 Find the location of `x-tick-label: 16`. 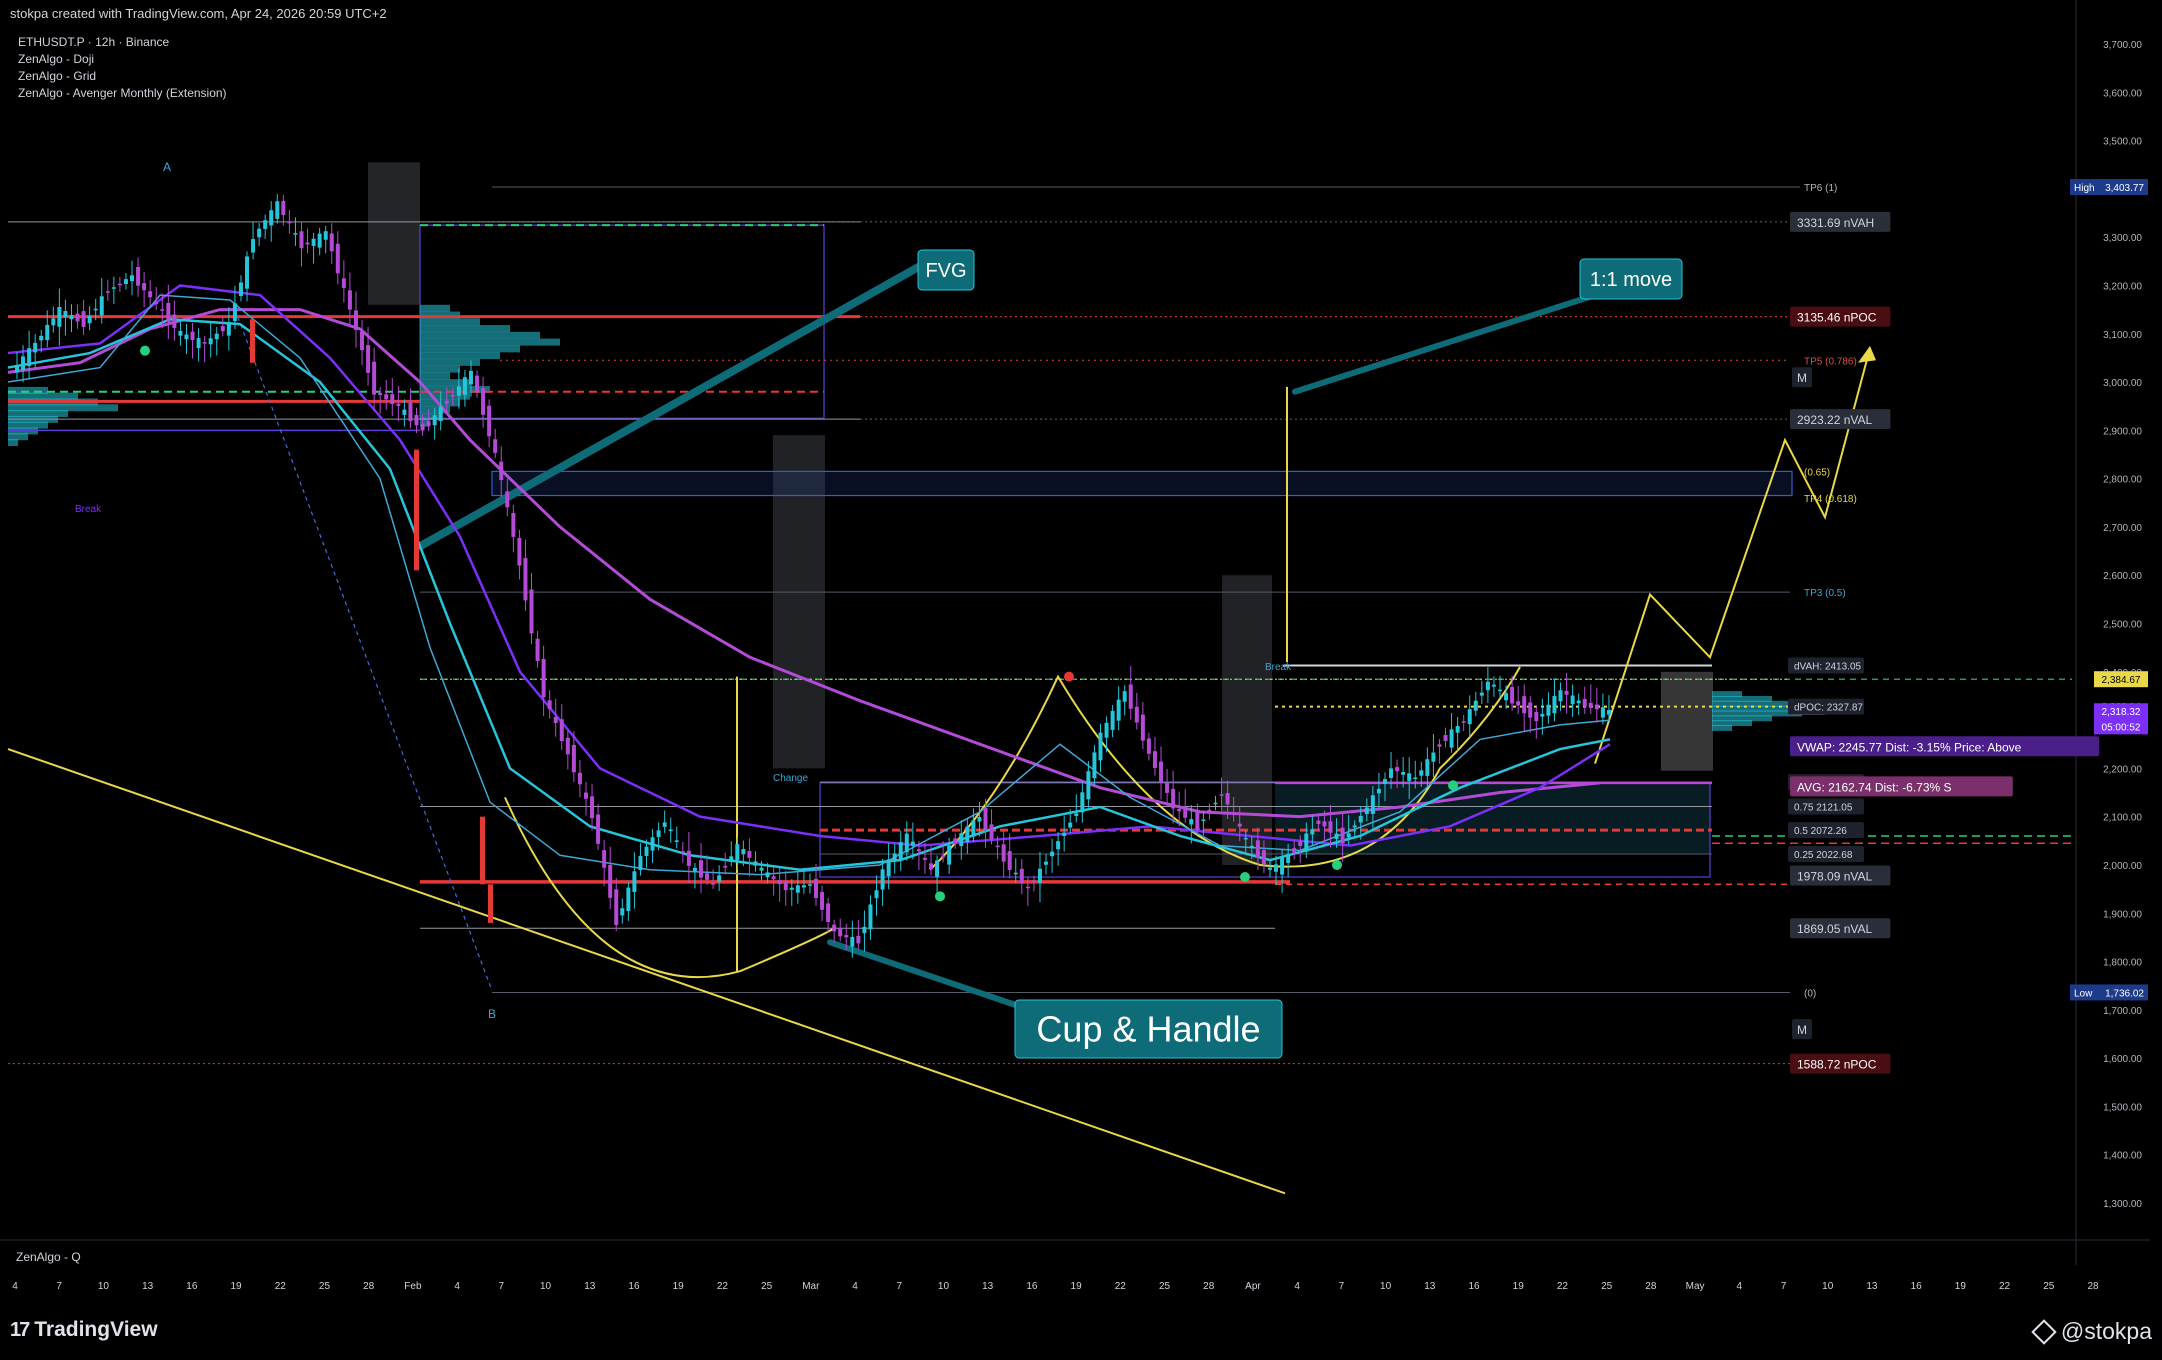

x-tick-label: 16 is located at coordinates (1032, 1286).